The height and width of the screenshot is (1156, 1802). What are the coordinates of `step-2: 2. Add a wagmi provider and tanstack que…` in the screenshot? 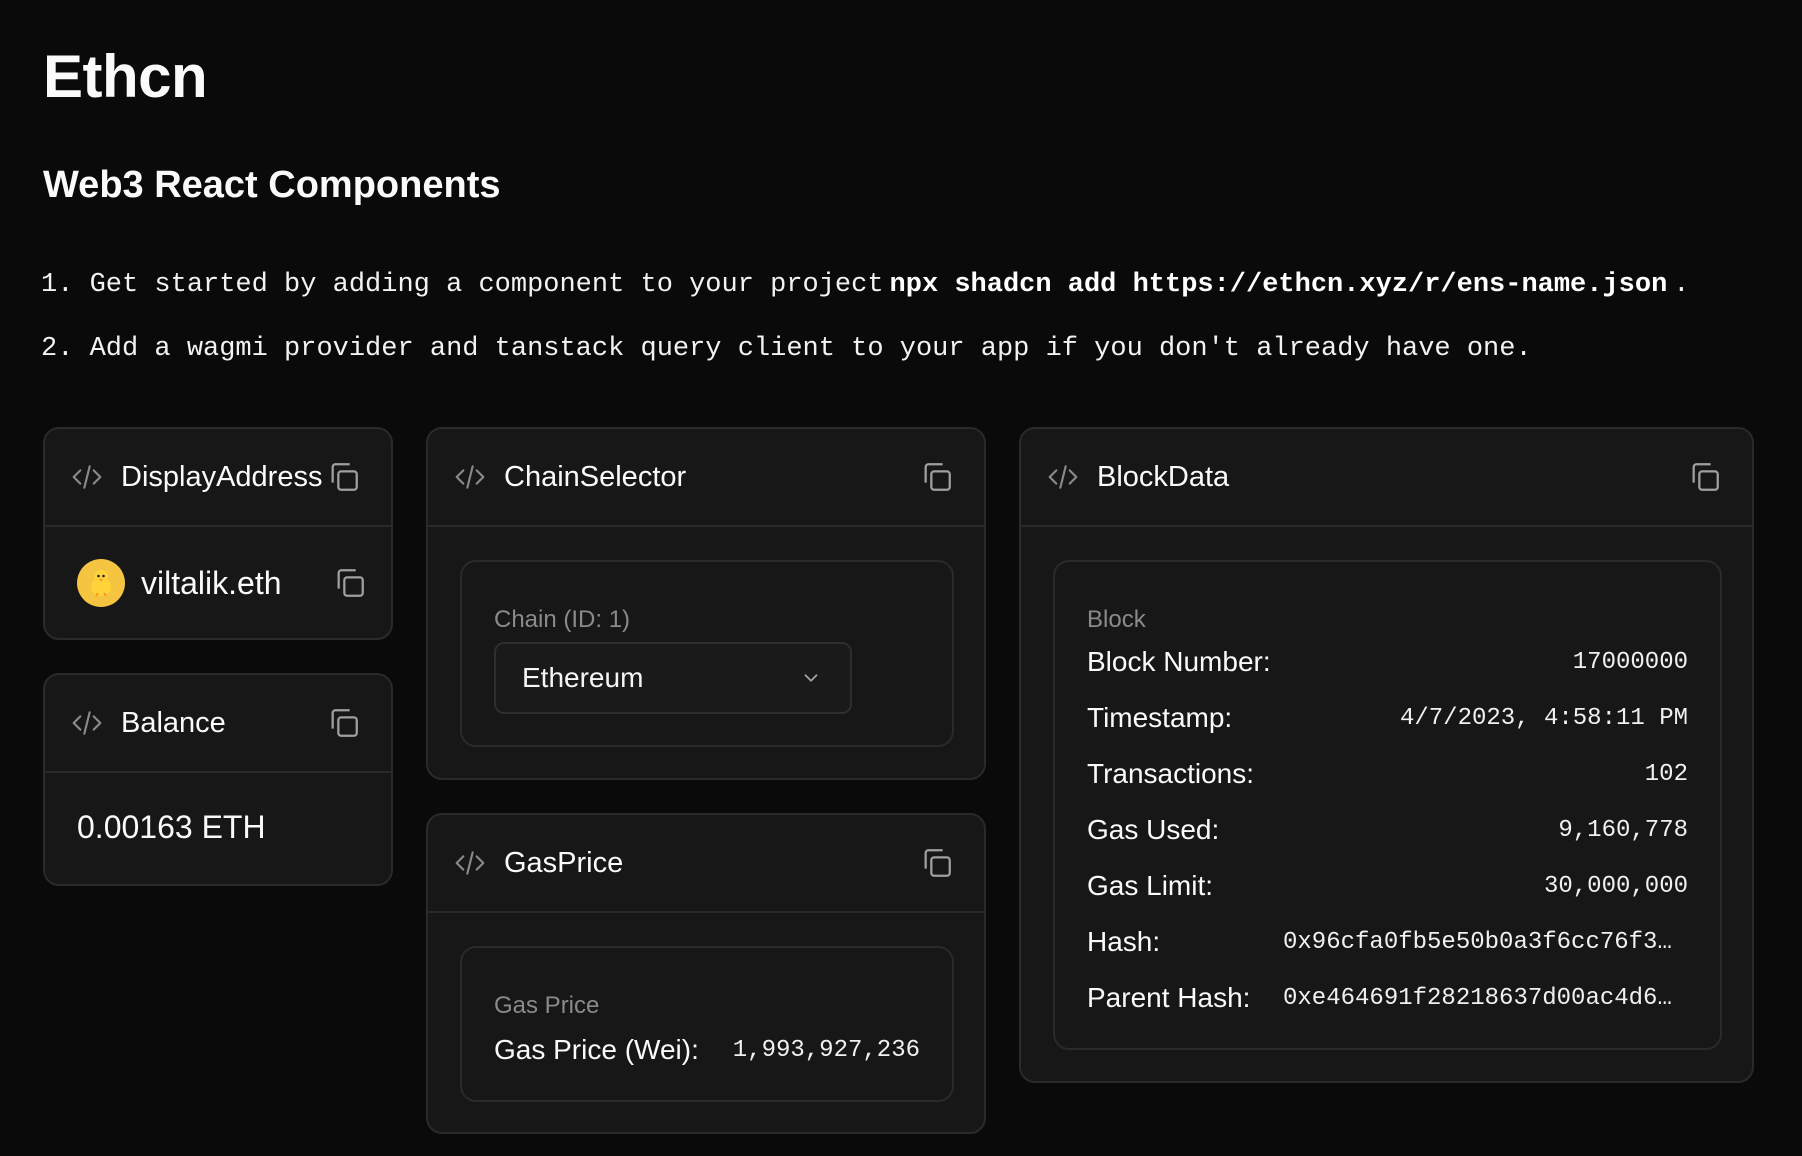 It's located at (865, 366).